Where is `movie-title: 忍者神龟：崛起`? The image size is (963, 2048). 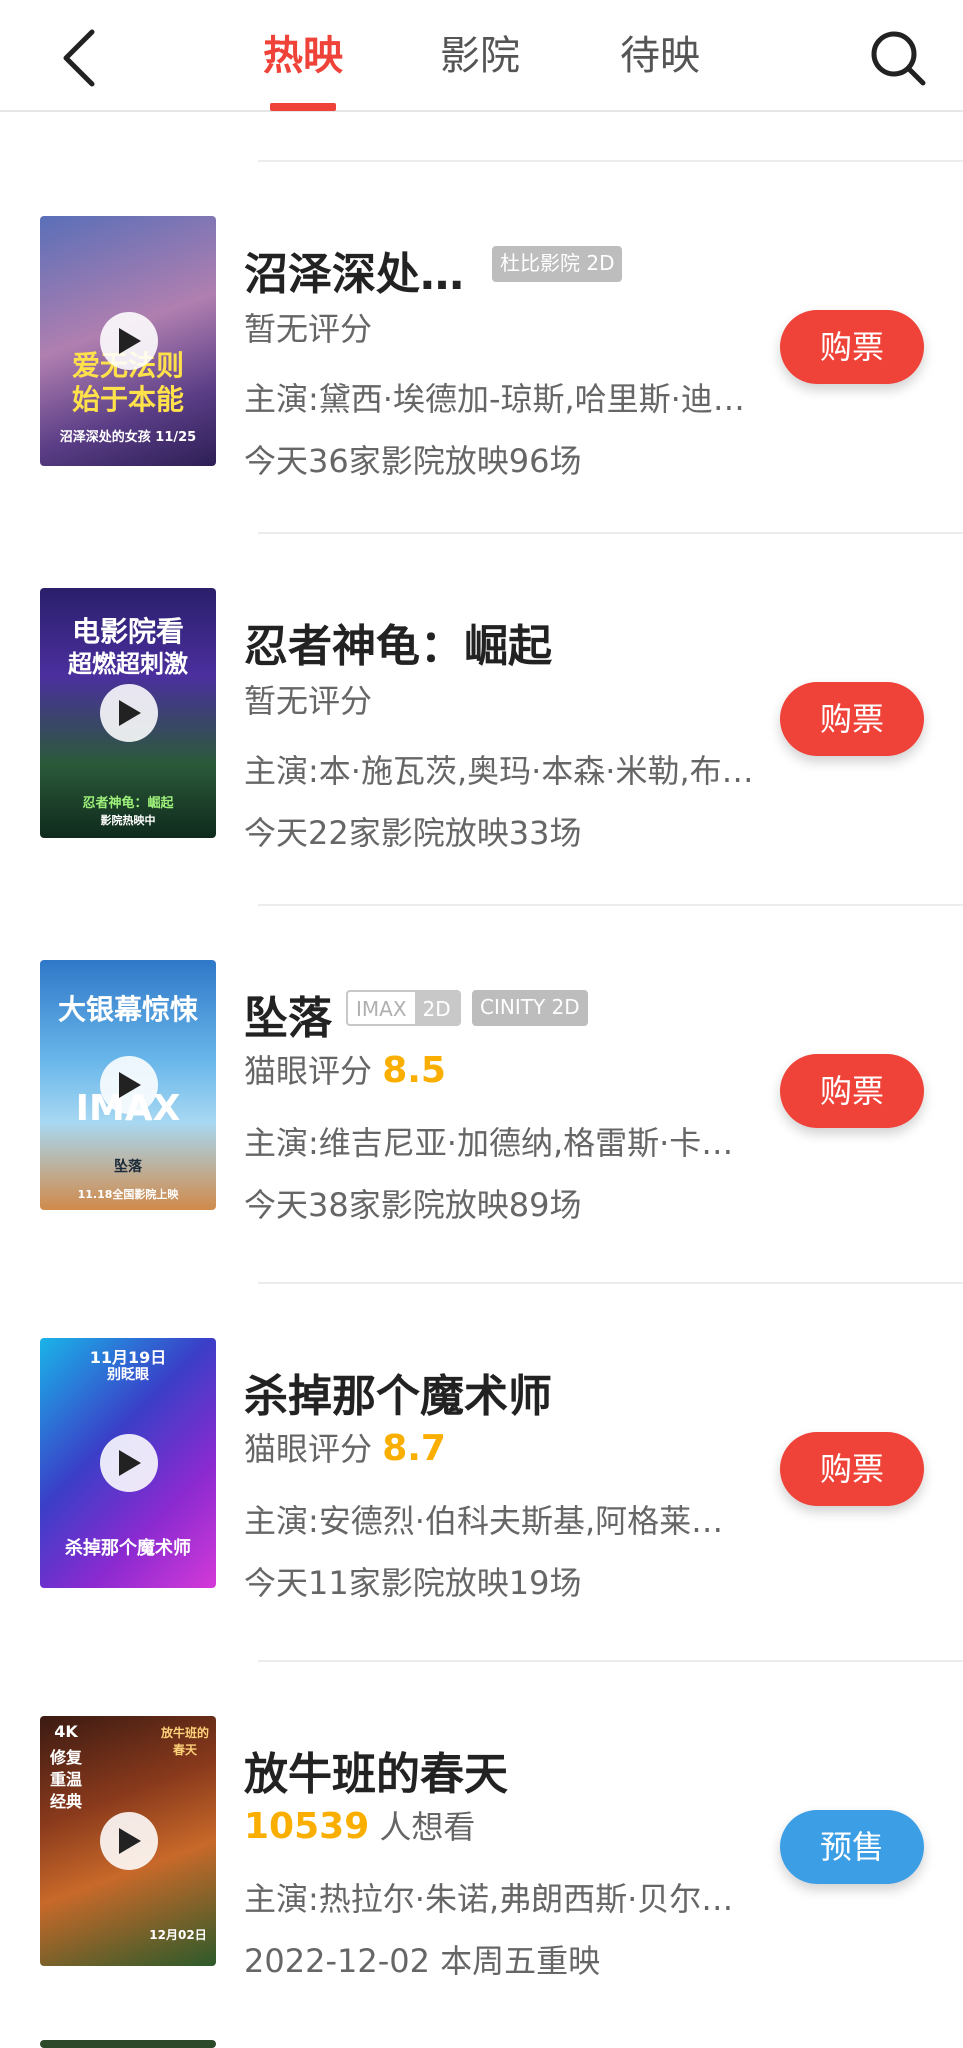
movie-title: 忍者神龟：崛起 is located at coordinates (398, 646).